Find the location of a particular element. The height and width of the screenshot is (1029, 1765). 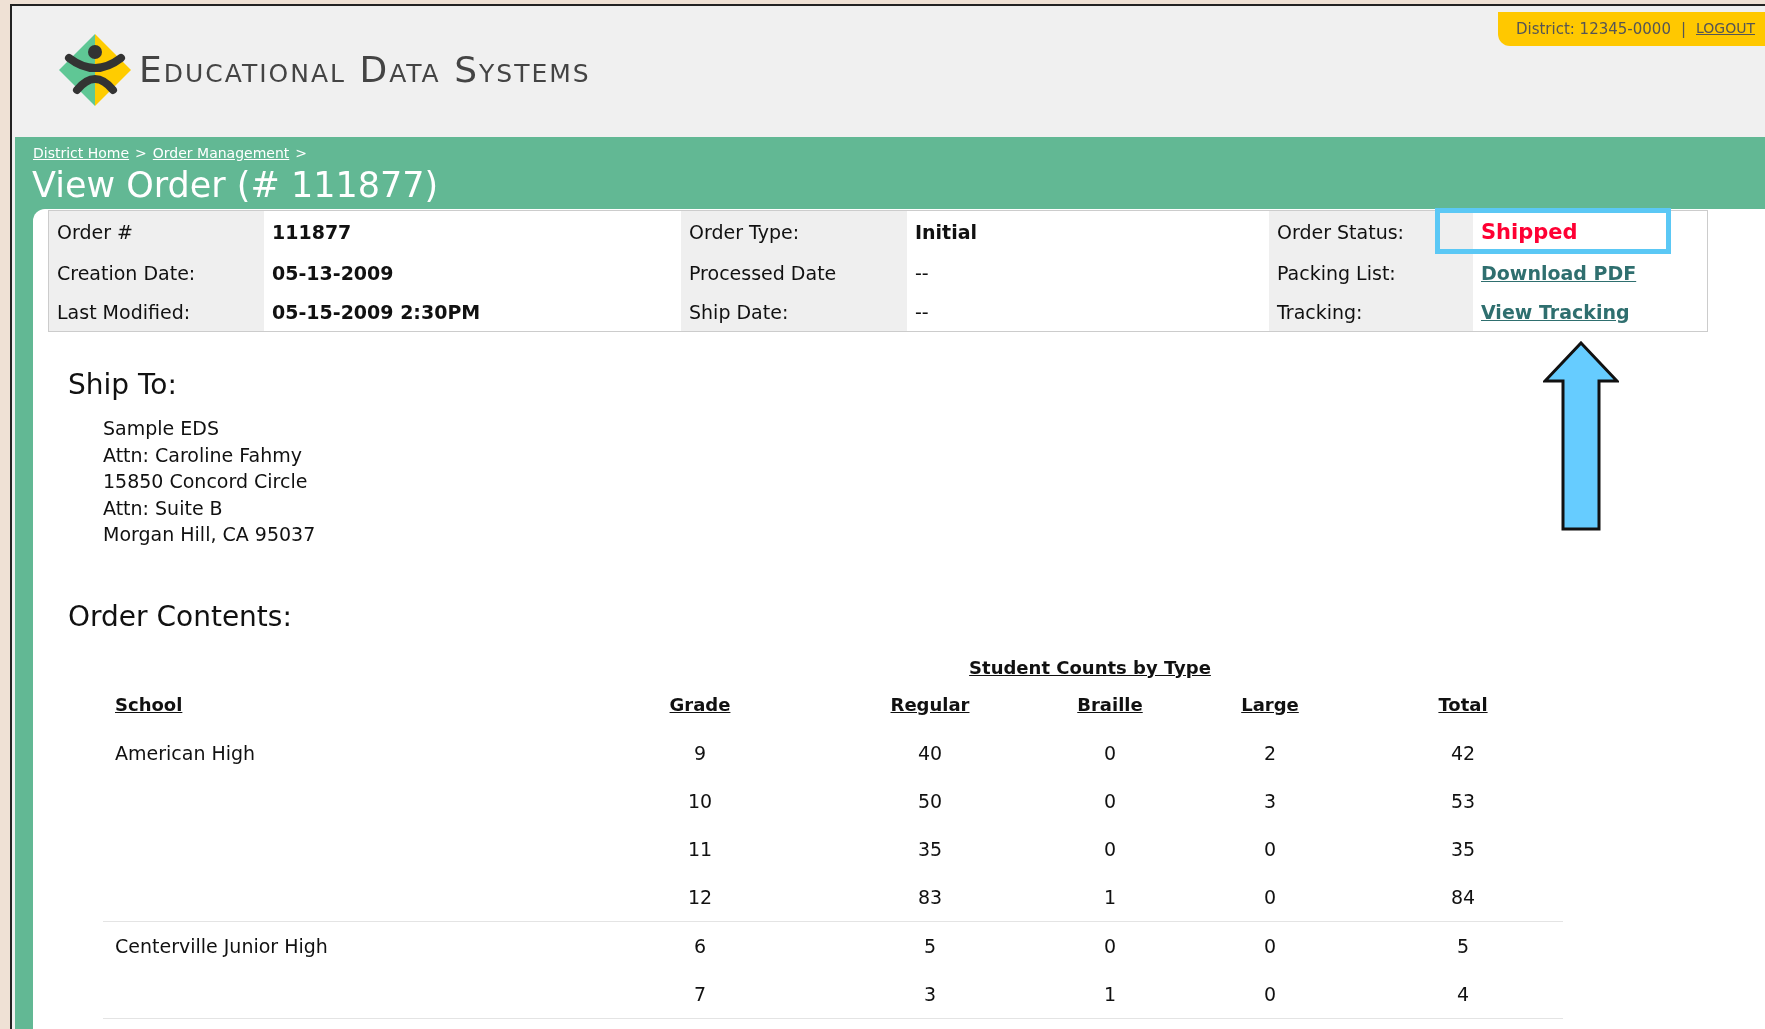

school-name: American High is located at coordinates (185, 752).